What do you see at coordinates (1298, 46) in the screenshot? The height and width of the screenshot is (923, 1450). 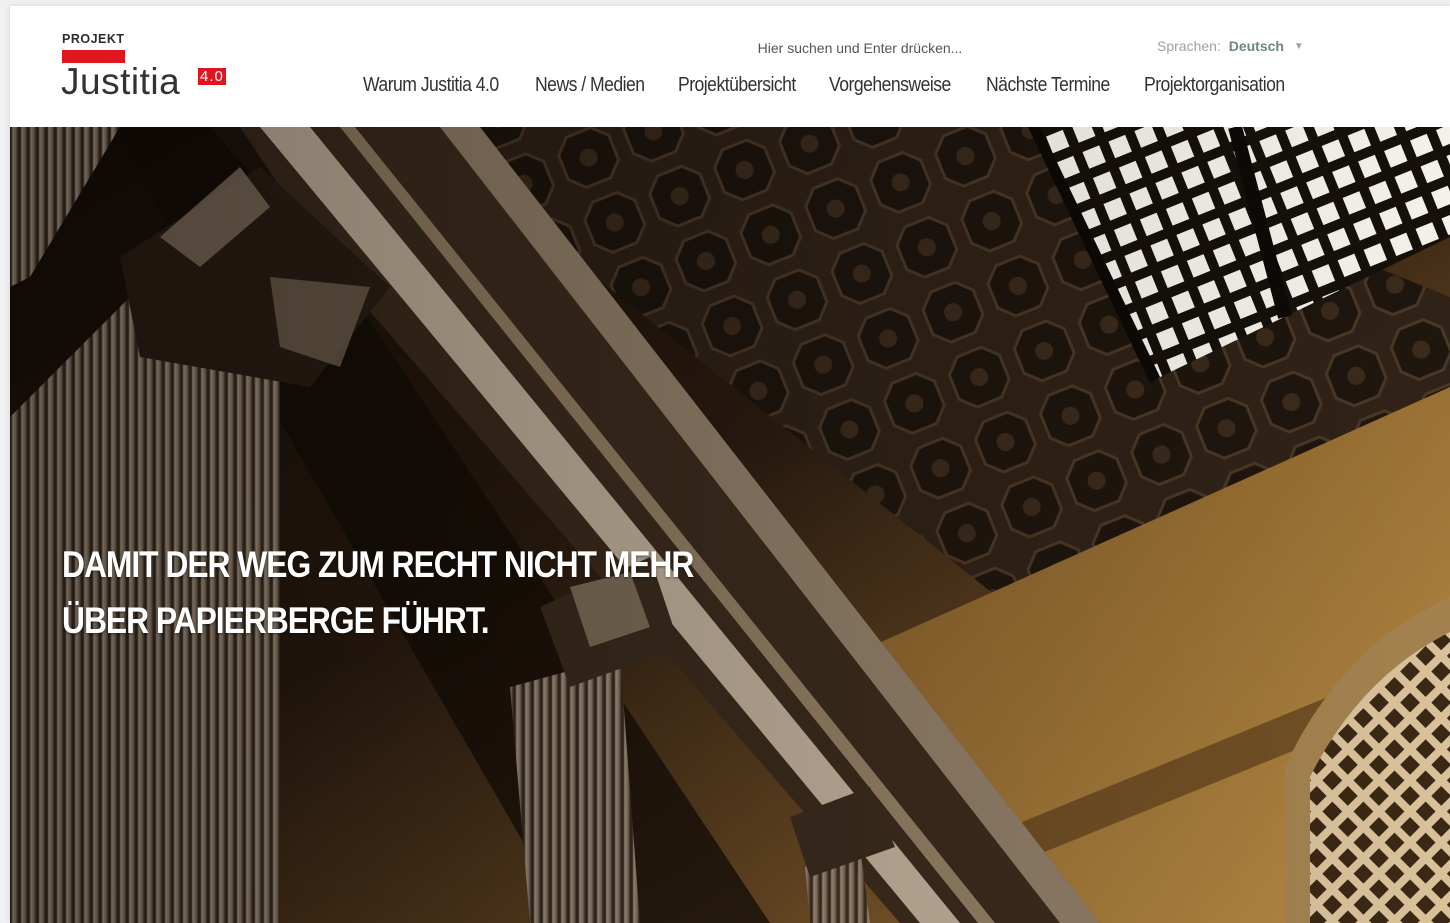 I see `caret-down-icon: ▼` at bounding box center [1298, 46].